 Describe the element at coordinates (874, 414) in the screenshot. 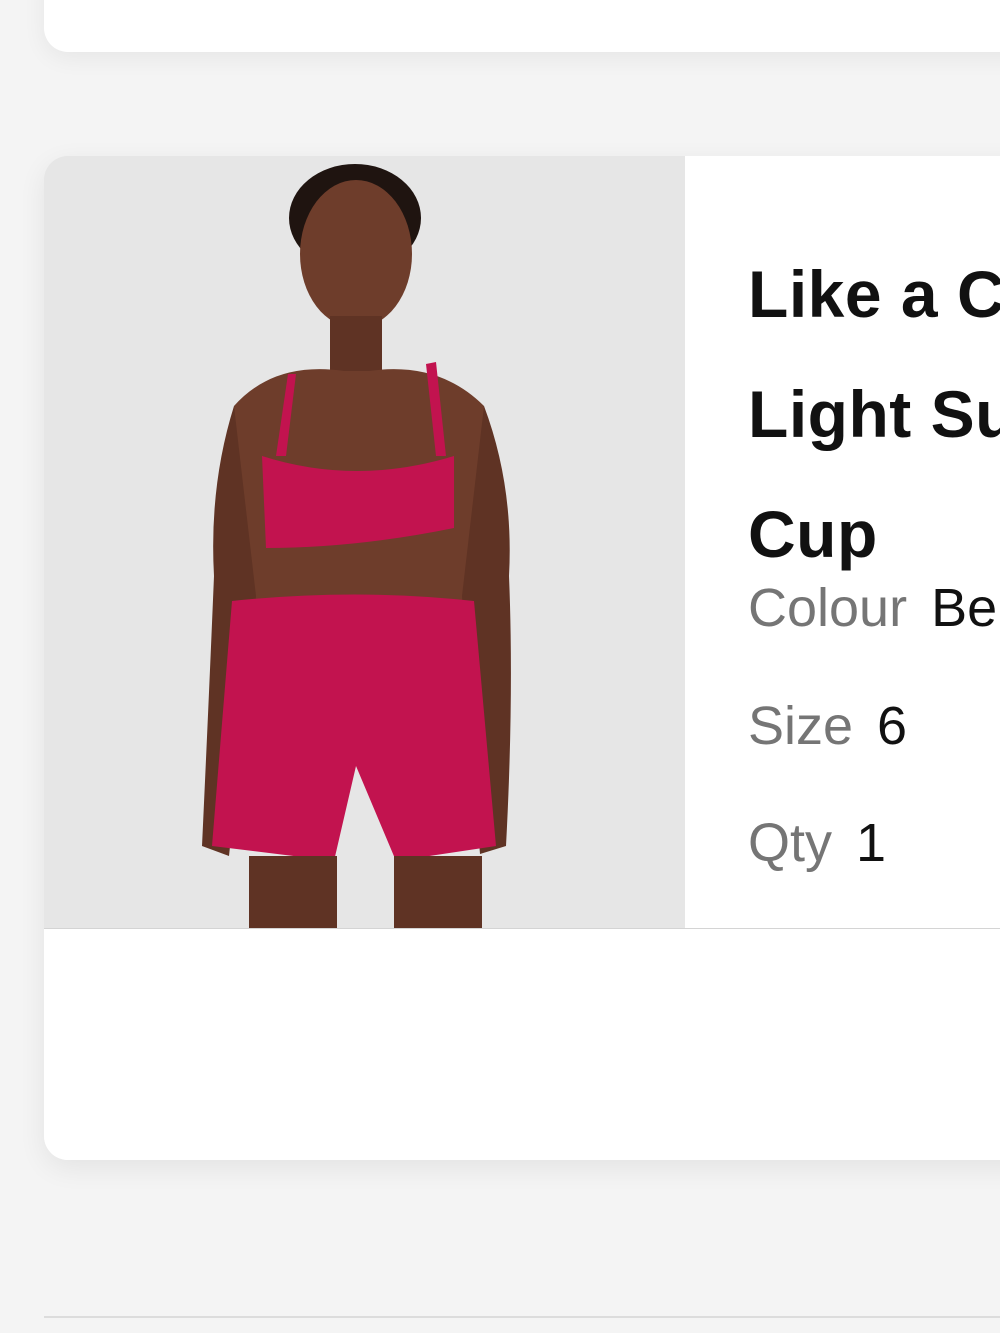

I see `product-title: Like a Cloud Bra Light Support, B/C Cup` at that location.